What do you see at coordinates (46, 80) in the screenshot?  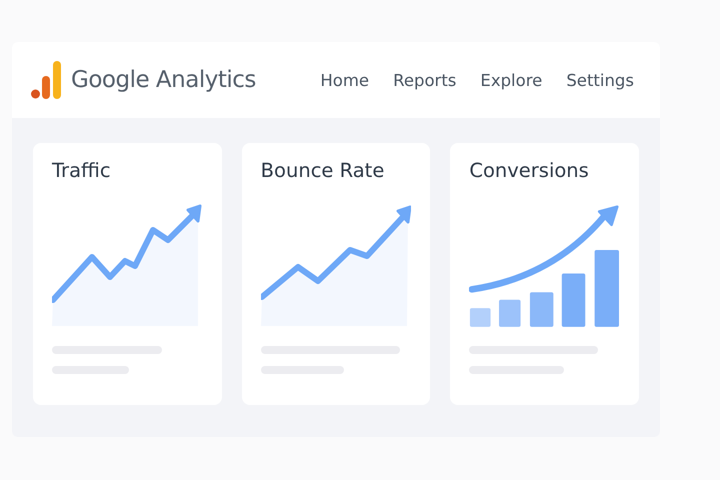 I see `bar-logo-icon` at bounding box center [46, 80].